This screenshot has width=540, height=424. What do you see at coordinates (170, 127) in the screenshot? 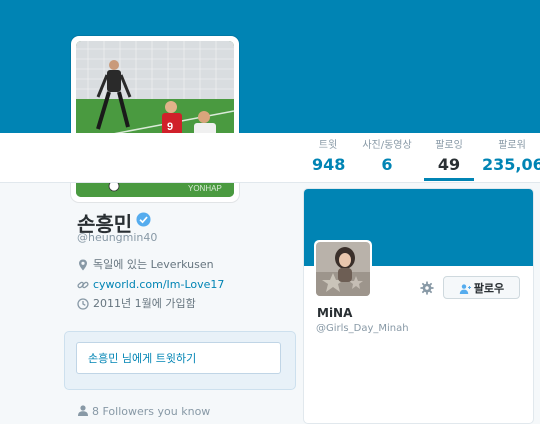
I see `svg-text: 9` at bounding box center [170, 127].